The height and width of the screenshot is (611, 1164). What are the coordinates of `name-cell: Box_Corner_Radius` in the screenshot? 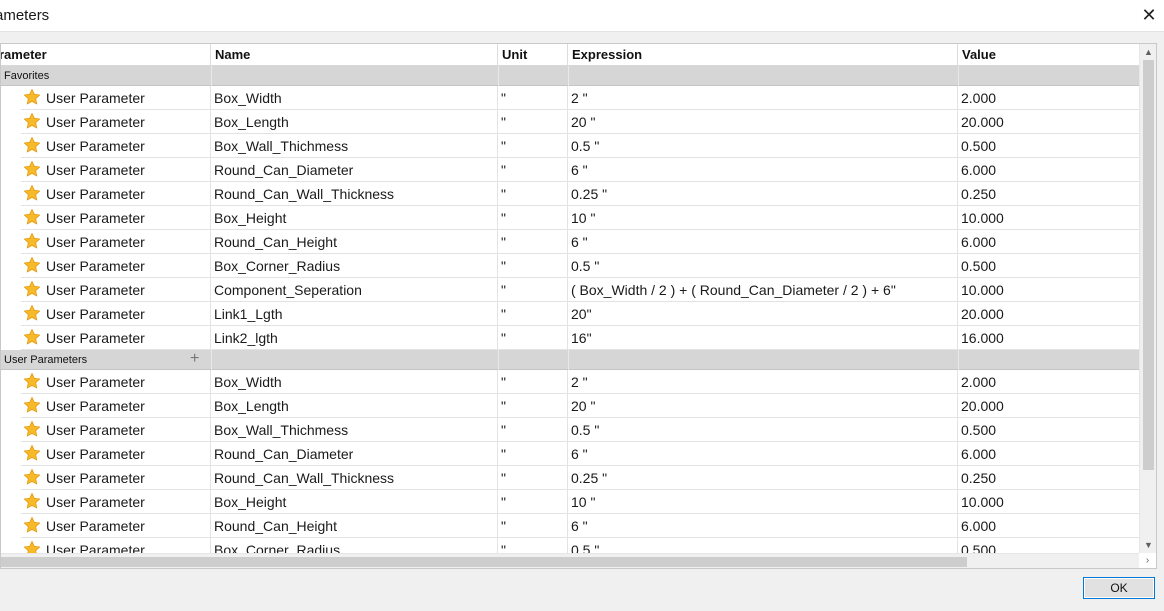 It's located at (354, 545).